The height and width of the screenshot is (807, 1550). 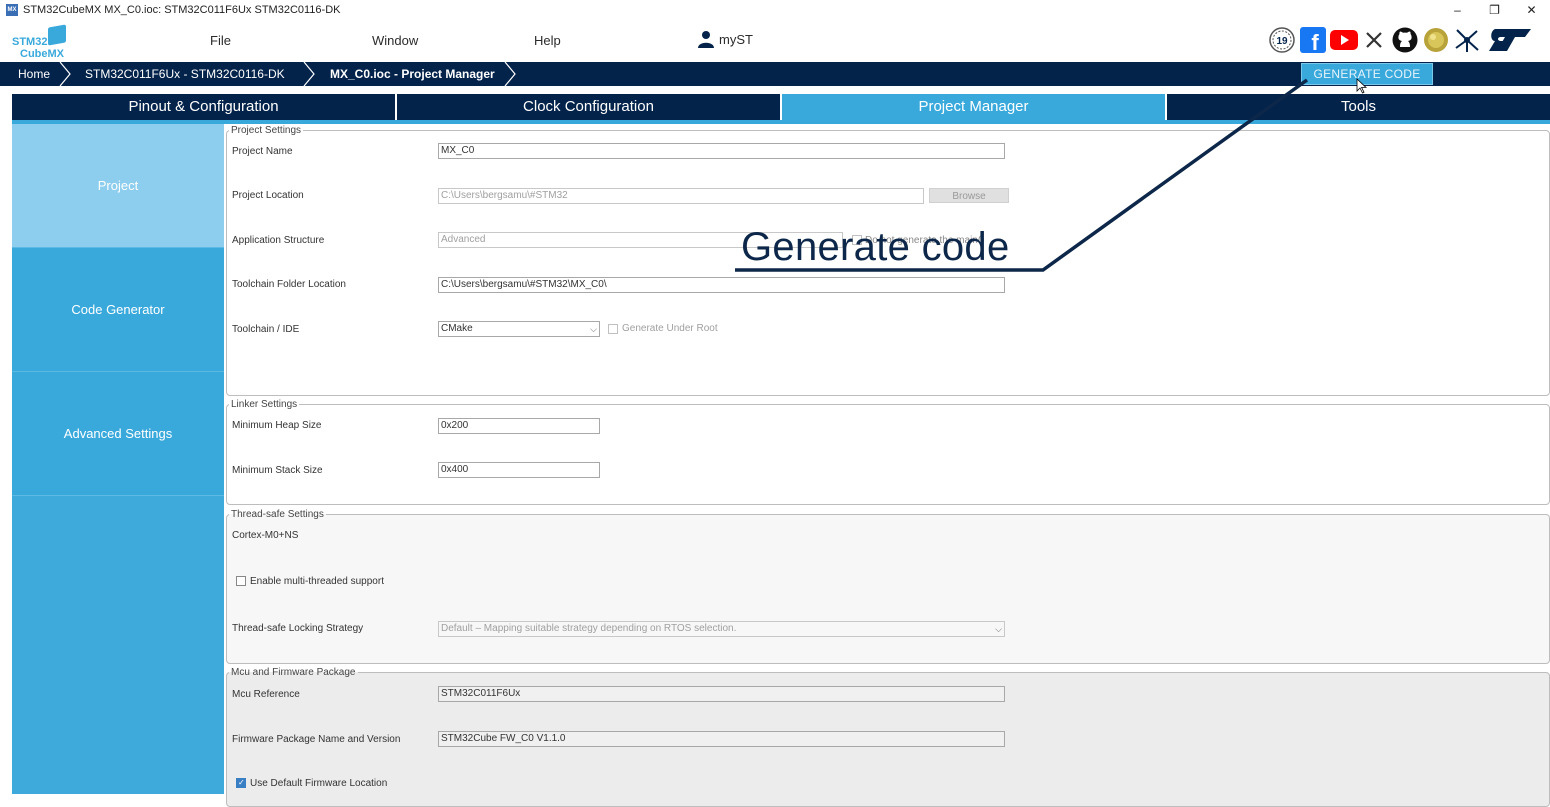 What do you see at coordinates (875, 247) in the screenshot?
I see `annotation-label: Generate code` at bounding box center [875, 247].